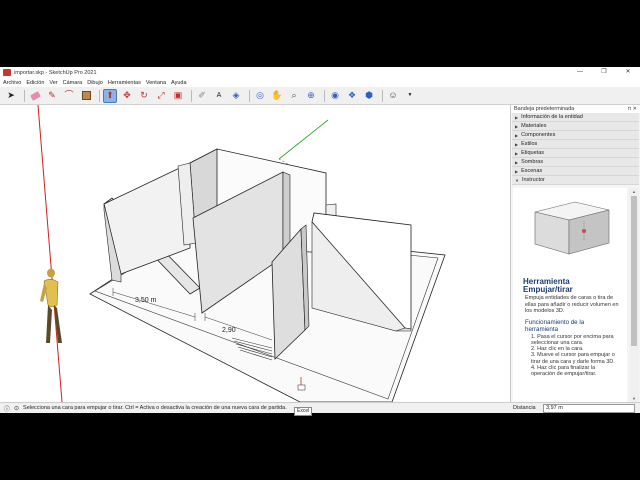 The image size is (640, 480). I want to click on menu-ventana: Ventana, so click(156, 83).